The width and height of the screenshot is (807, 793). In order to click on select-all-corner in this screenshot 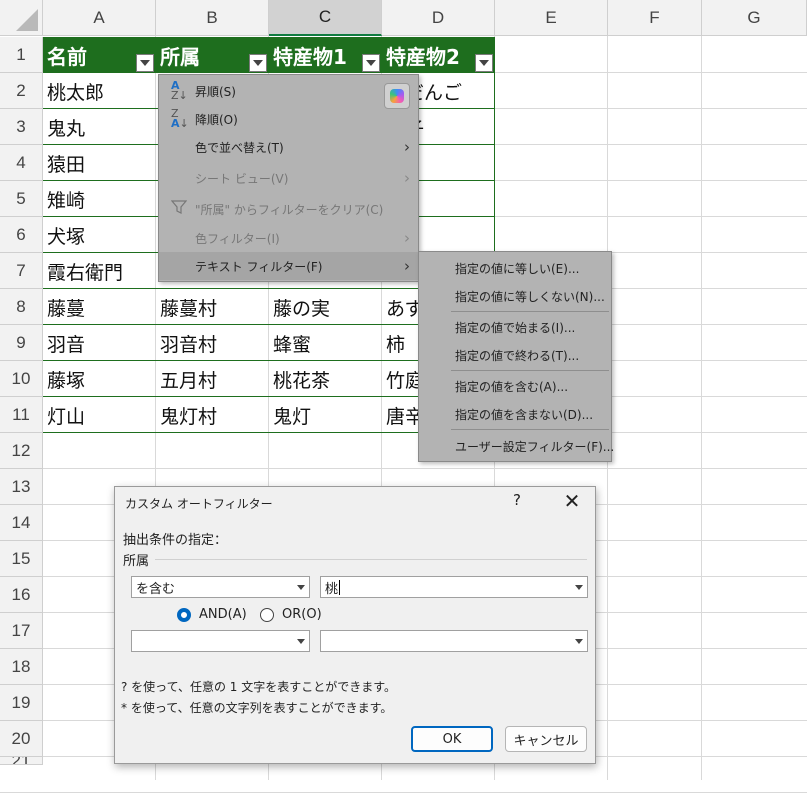, I will do `click(21, 18)`.